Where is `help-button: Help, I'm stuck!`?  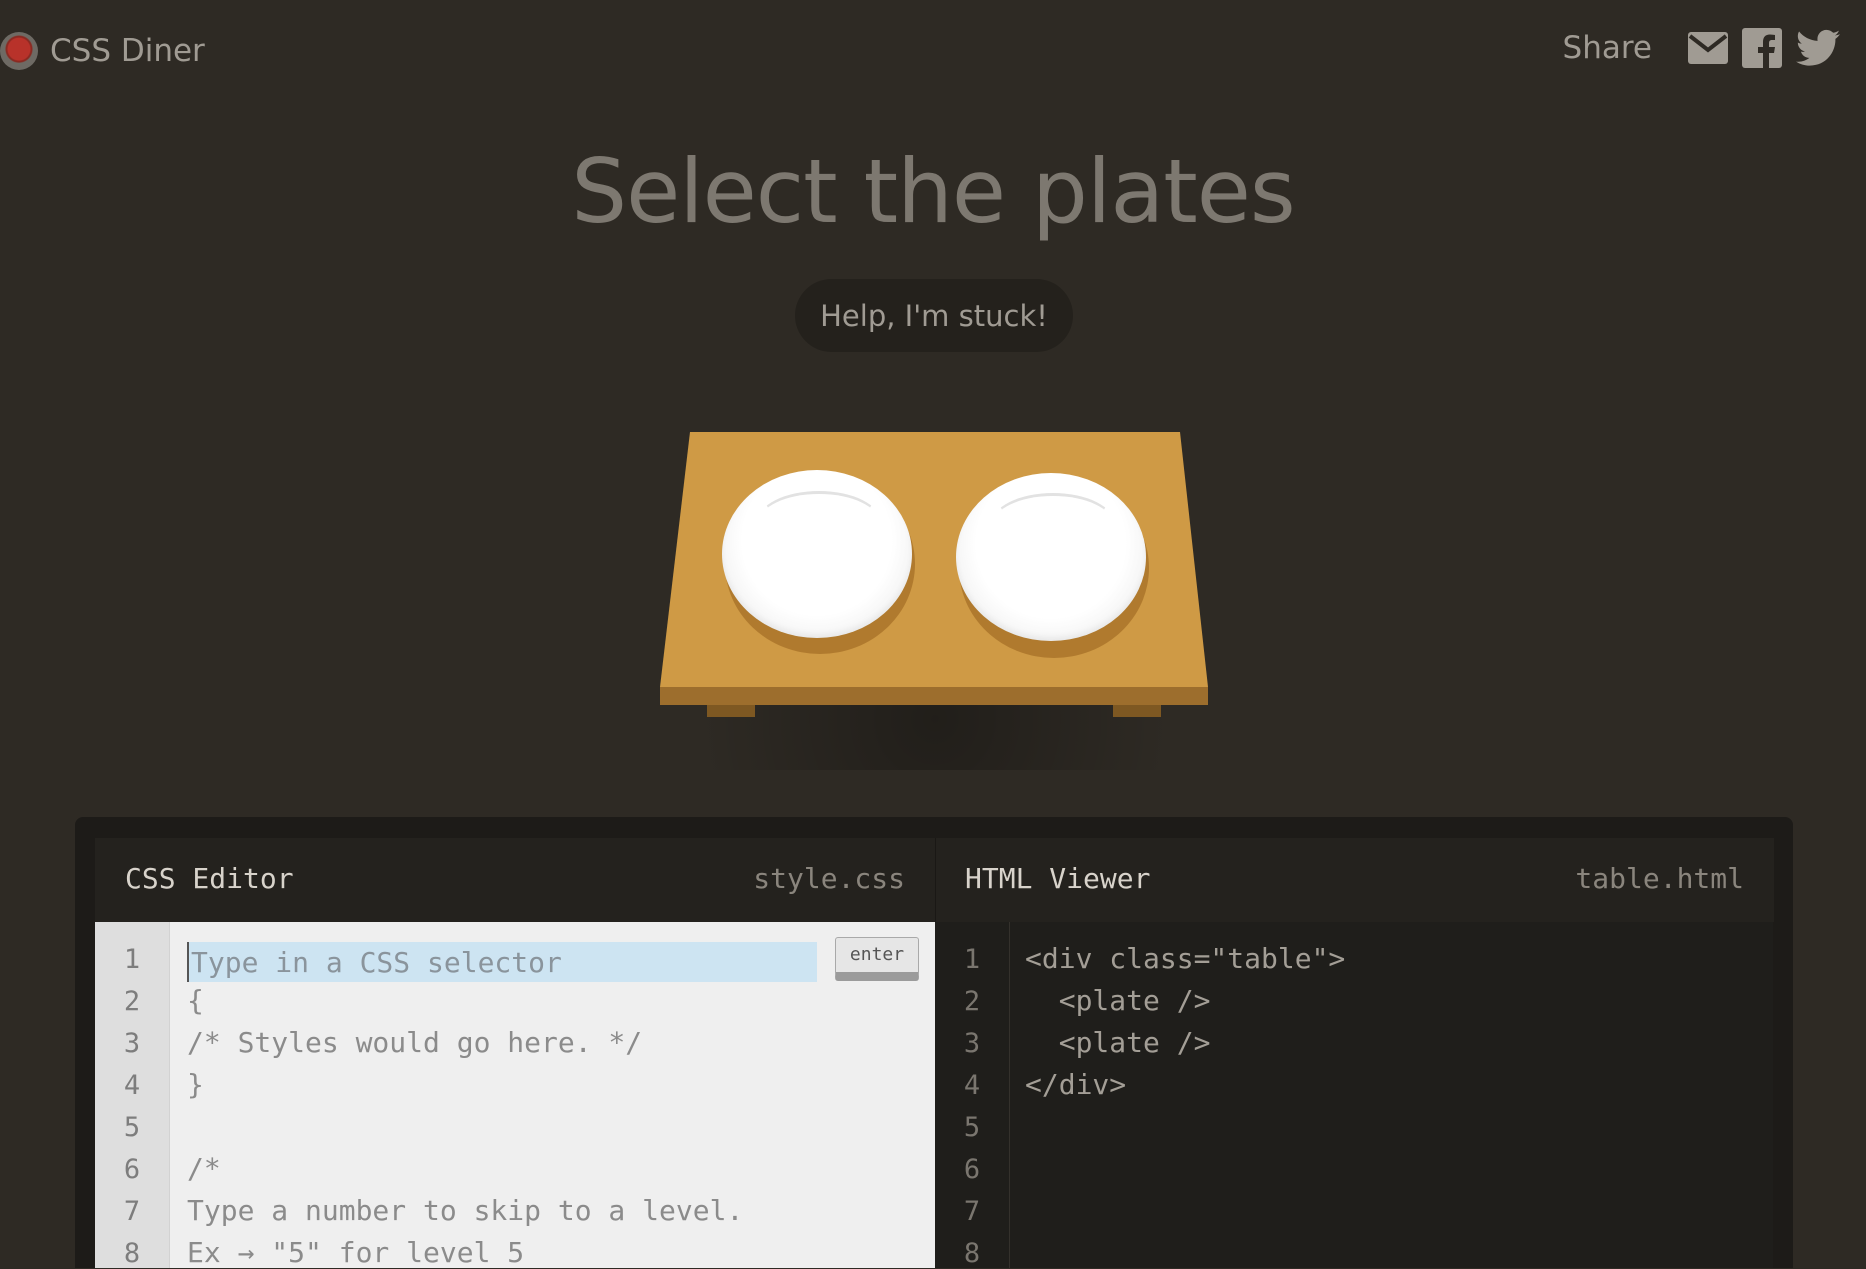
help-button: Help, I'm stuck! is located at coordinates (934, 315).